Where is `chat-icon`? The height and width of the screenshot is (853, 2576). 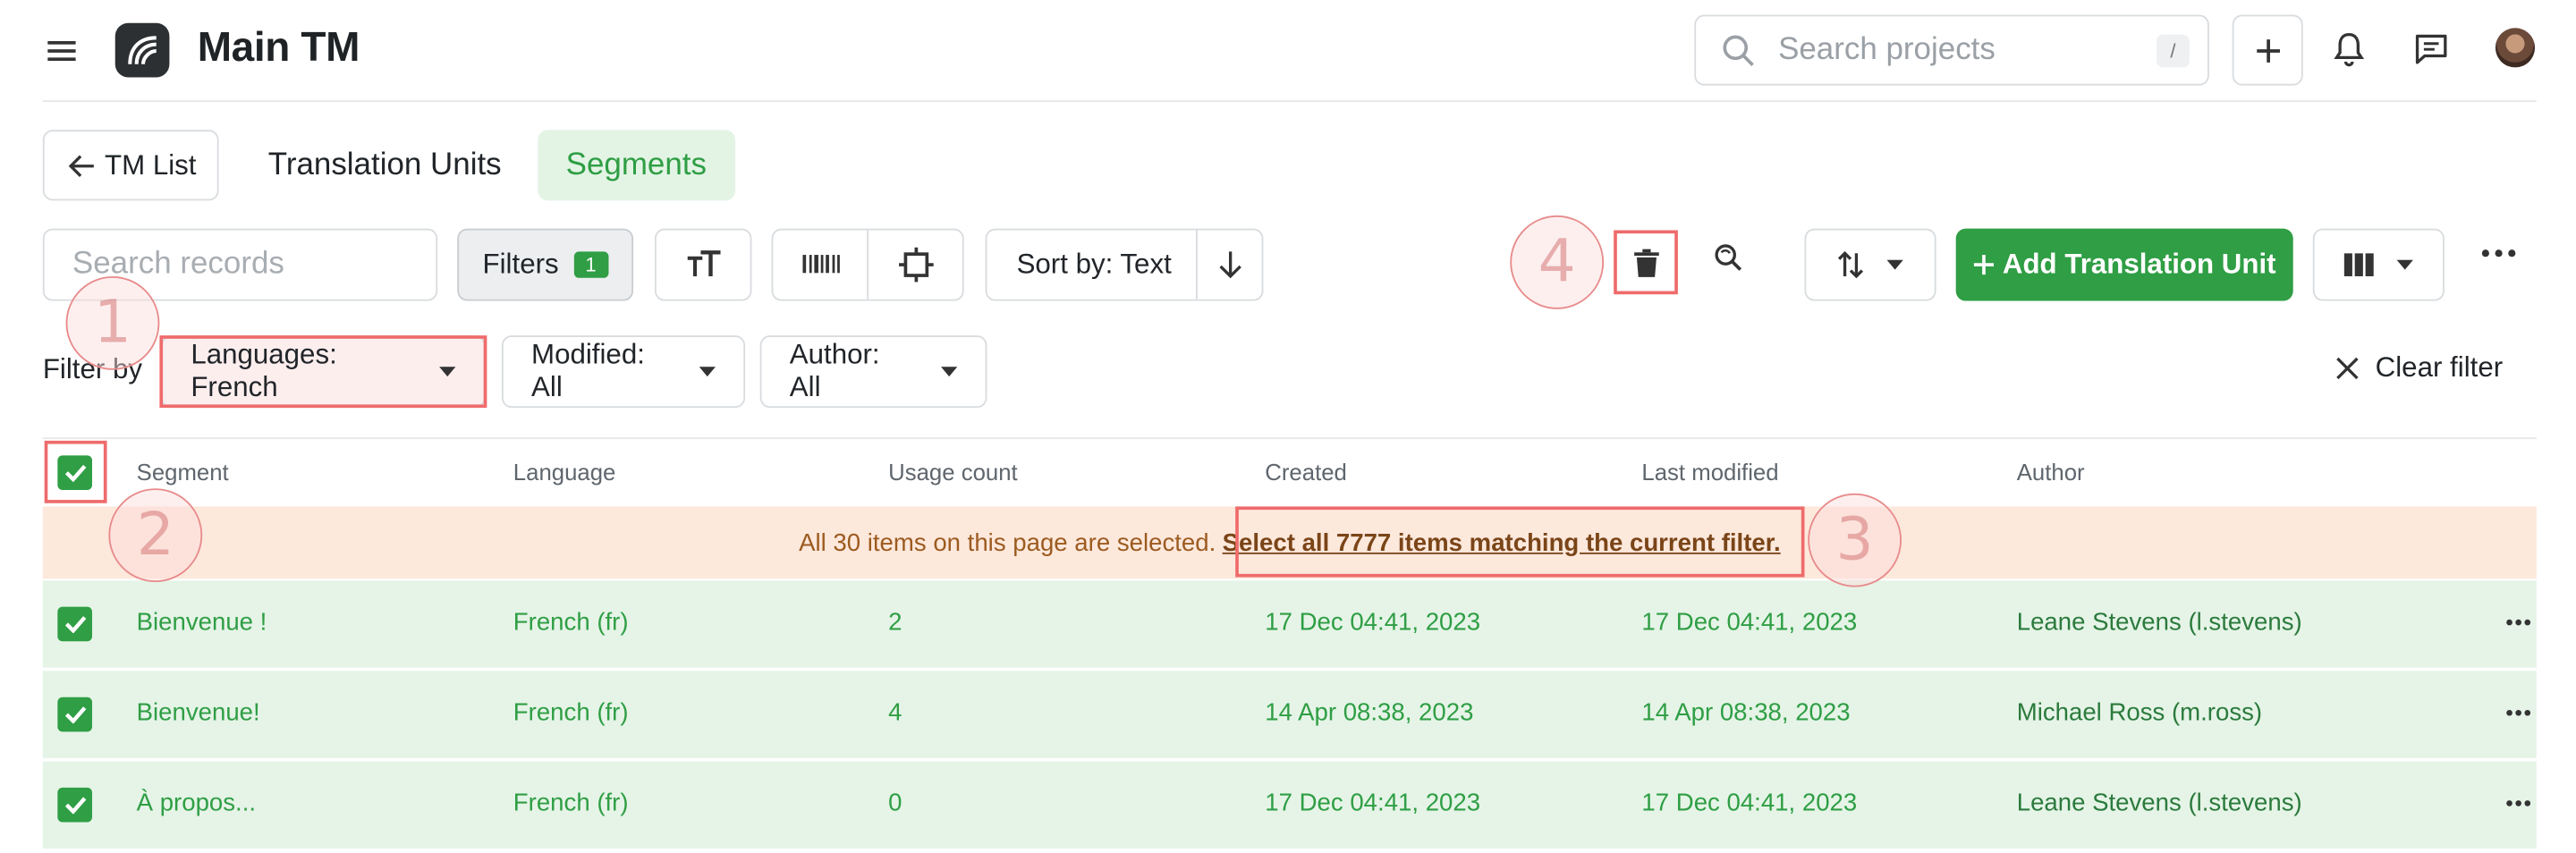 chat-icon is located at coordinates (2431, 49).